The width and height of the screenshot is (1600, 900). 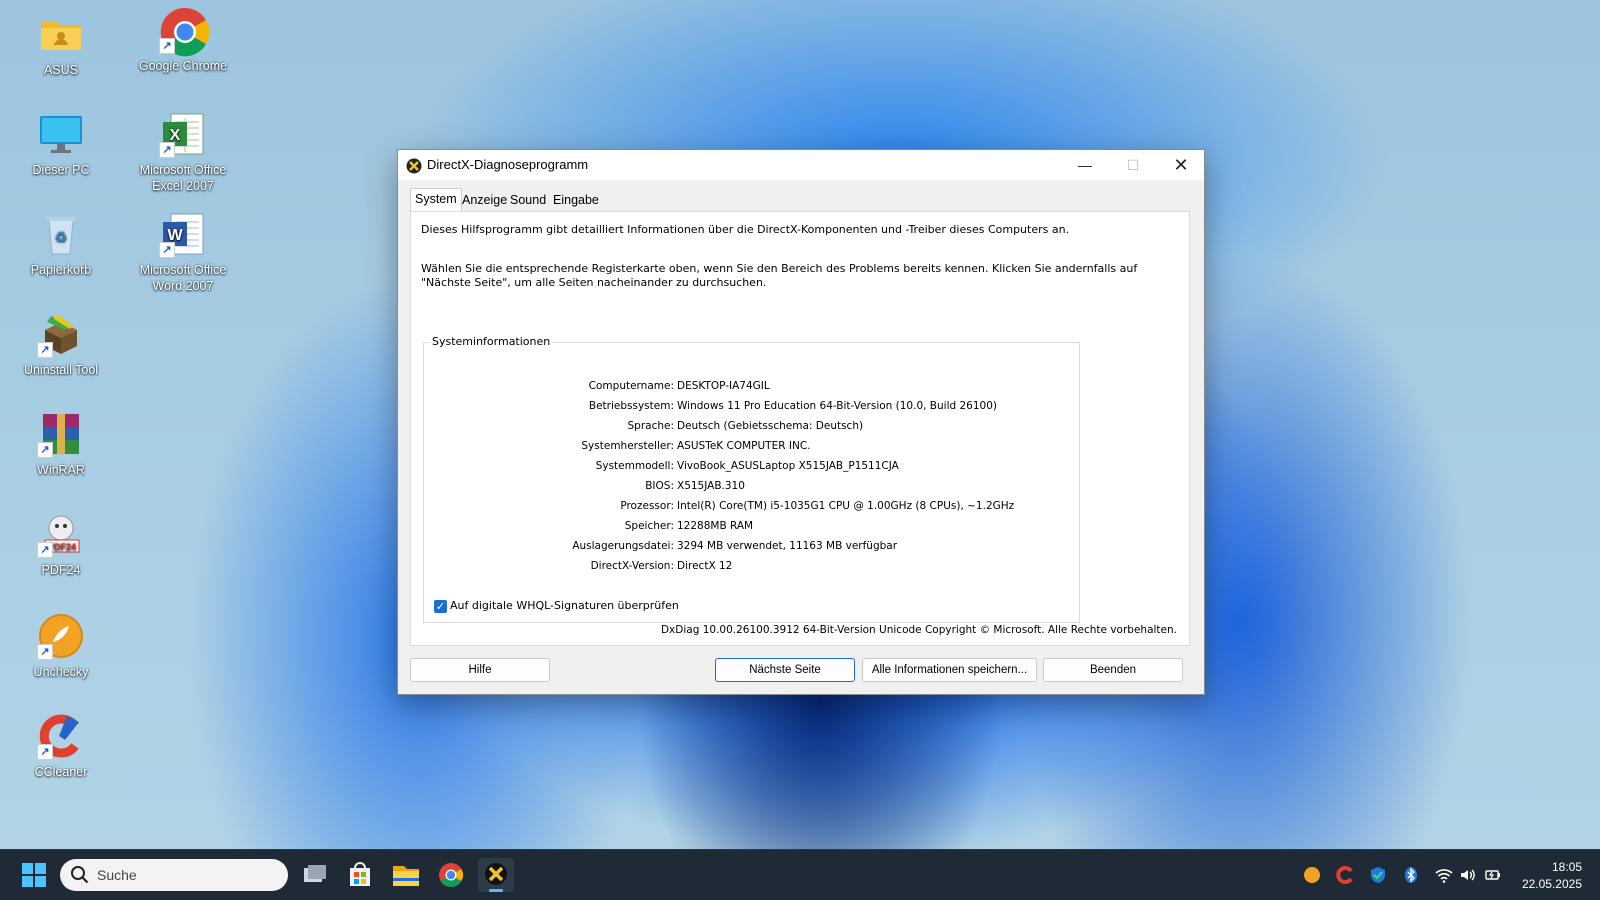 What do you see at coordinates (436, 199) in the screenshot?
I see `tab-system: System` at bounding box center [436, 199].